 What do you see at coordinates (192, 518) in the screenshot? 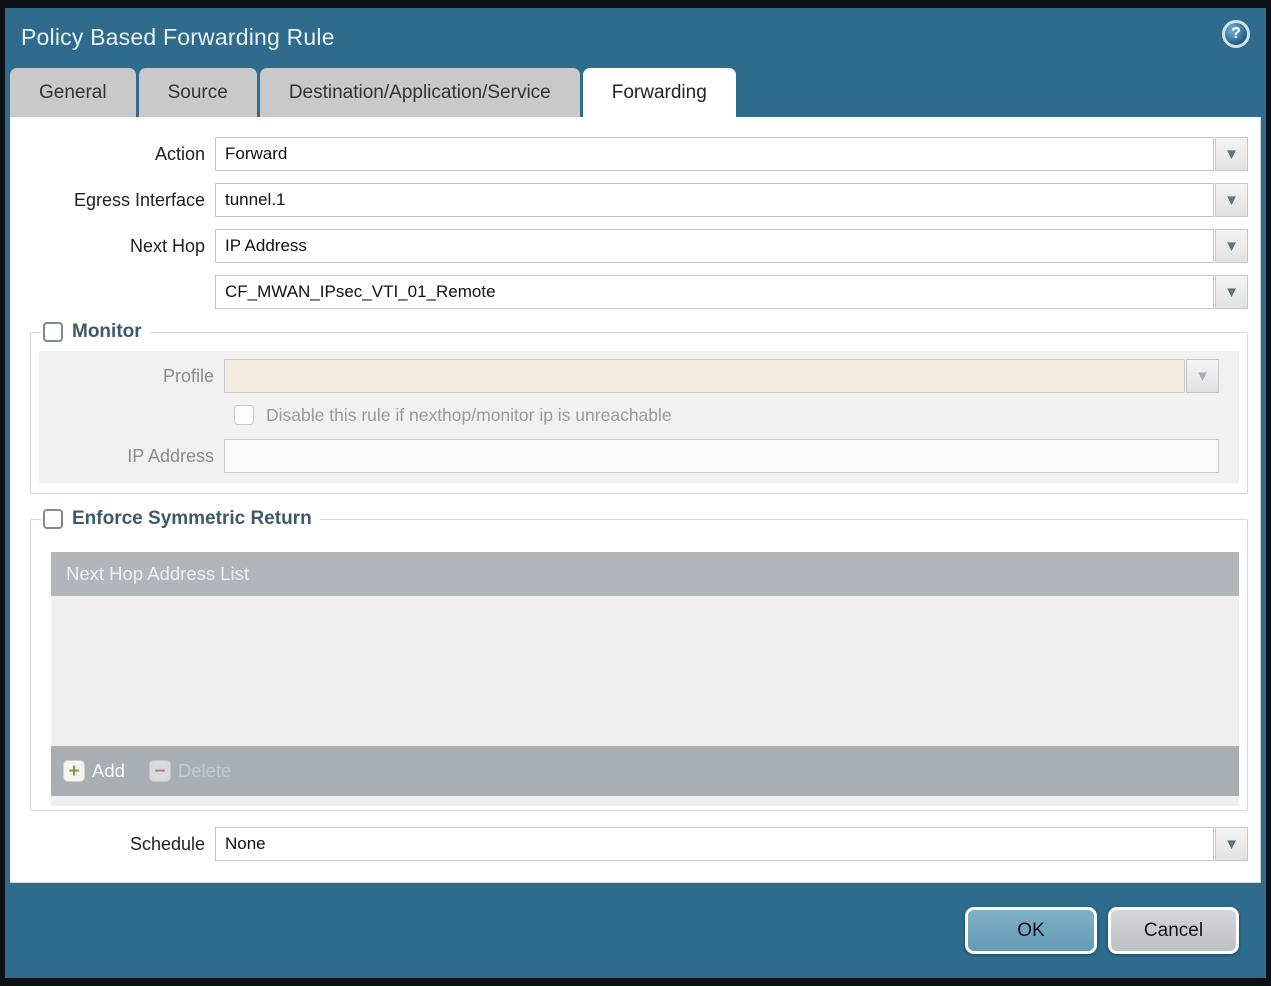
I see `symmetric-return-title: Enforce Symmetric Return` at bounding box center [192, 518].